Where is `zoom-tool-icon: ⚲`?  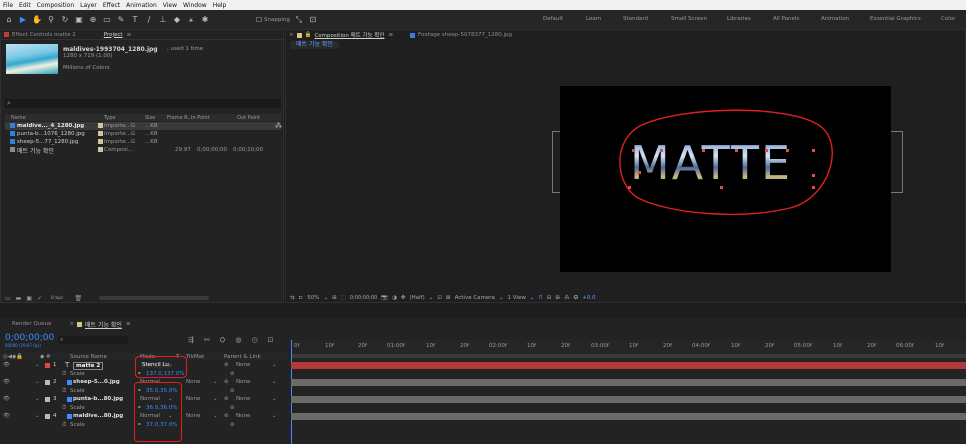 zoom-tool-icon: ⚲ is located at coordinates (51, 20).